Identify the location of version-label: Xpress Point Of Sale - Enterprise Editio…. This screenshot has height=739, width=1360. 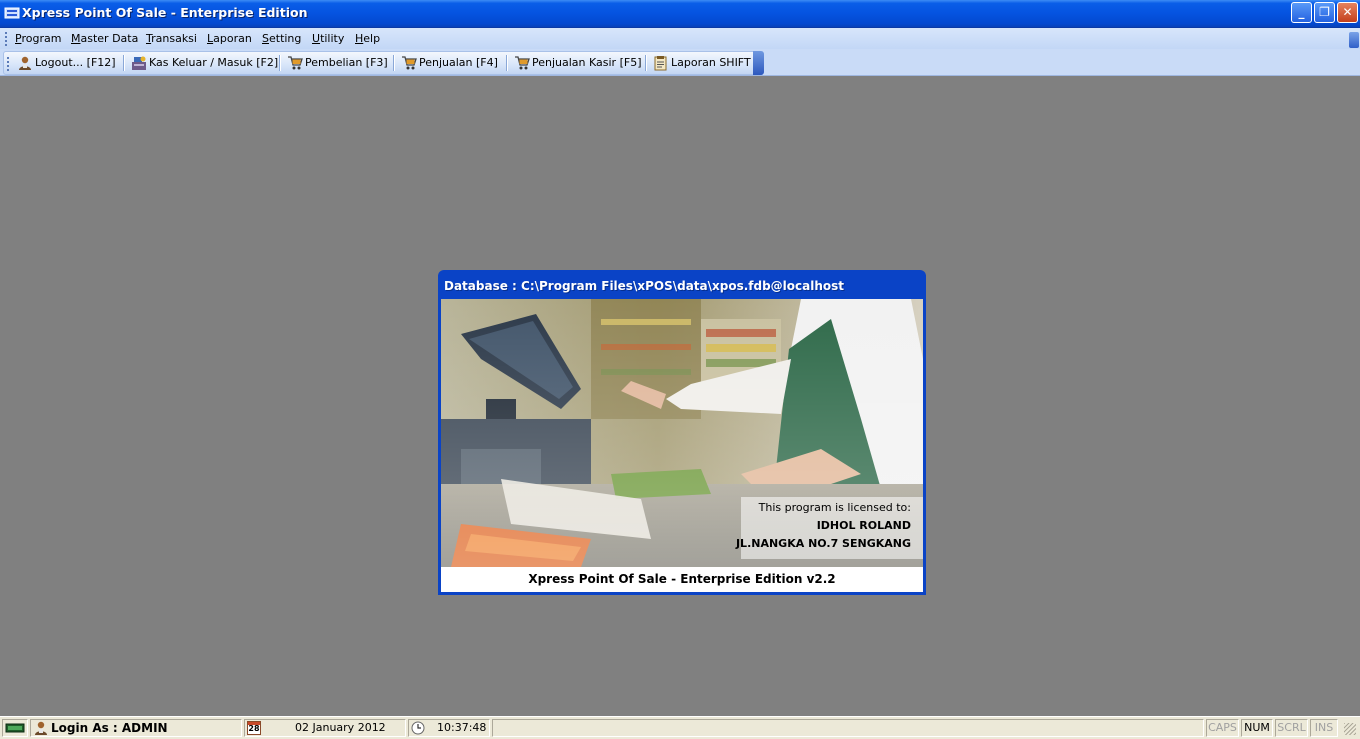
(682, 579).